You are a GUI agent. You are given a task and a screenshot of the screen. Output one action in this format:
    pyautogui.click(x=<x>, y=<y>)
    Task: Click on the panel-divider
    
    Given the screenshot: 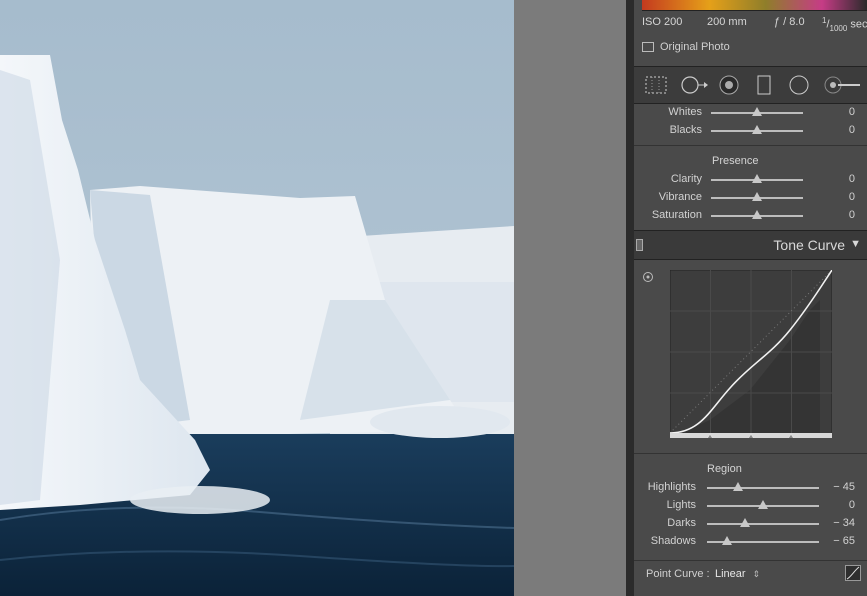 What is the action you would take?
    pyautogui.click(x=630, y=298)
    